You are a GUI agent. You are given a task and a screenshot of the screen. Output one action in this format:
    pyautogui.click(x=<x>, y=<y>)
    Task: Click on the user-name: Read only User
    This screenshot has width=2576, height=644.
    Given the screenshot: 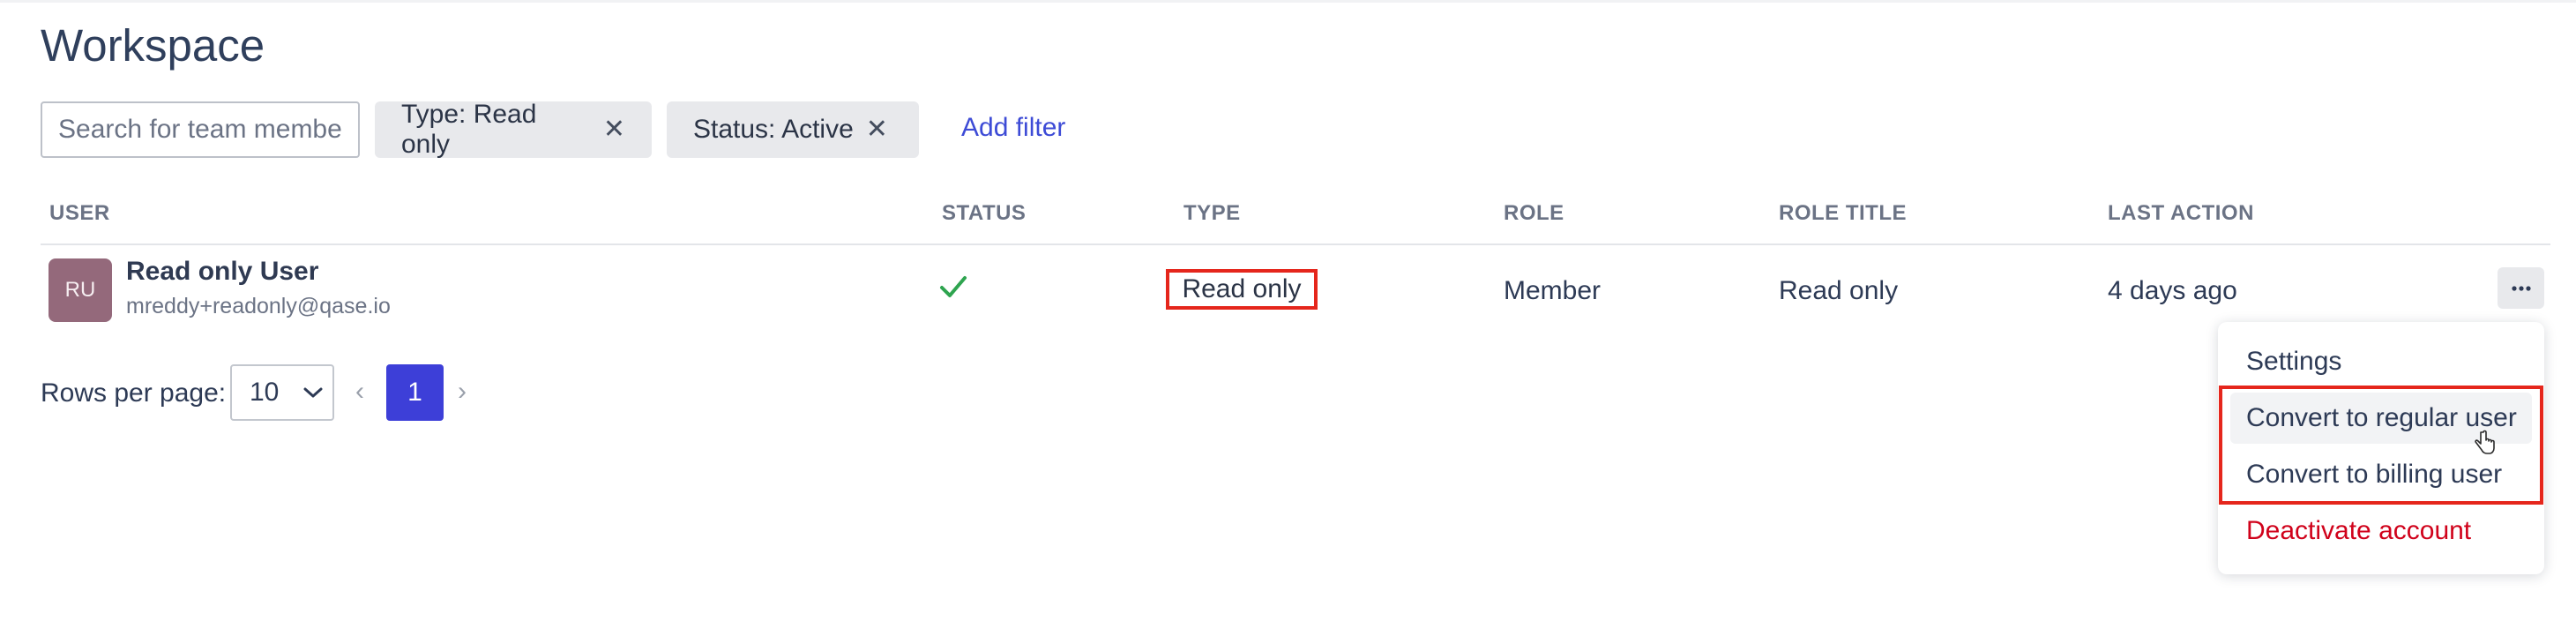 What is the action you would take?
    pyautogui.click(x=222, y=272)
    